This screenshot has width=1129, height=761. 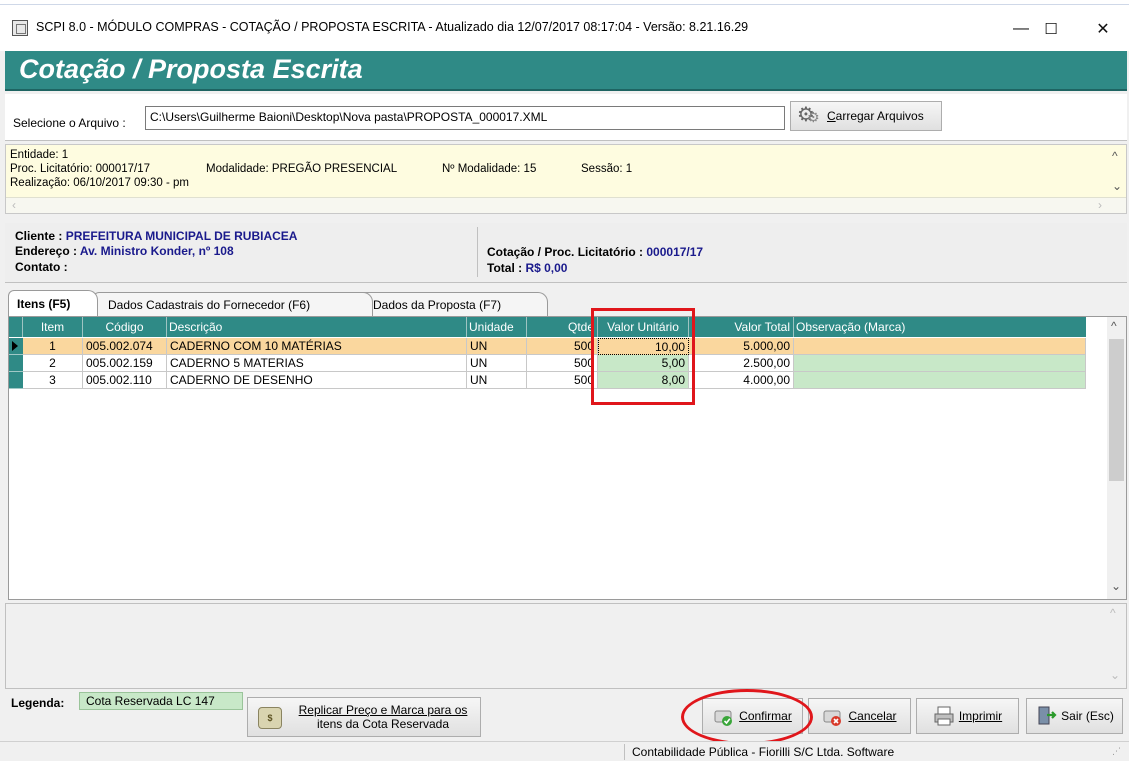 I want to click on scroll-up-icon: ^, so click(x=1115, y=156).